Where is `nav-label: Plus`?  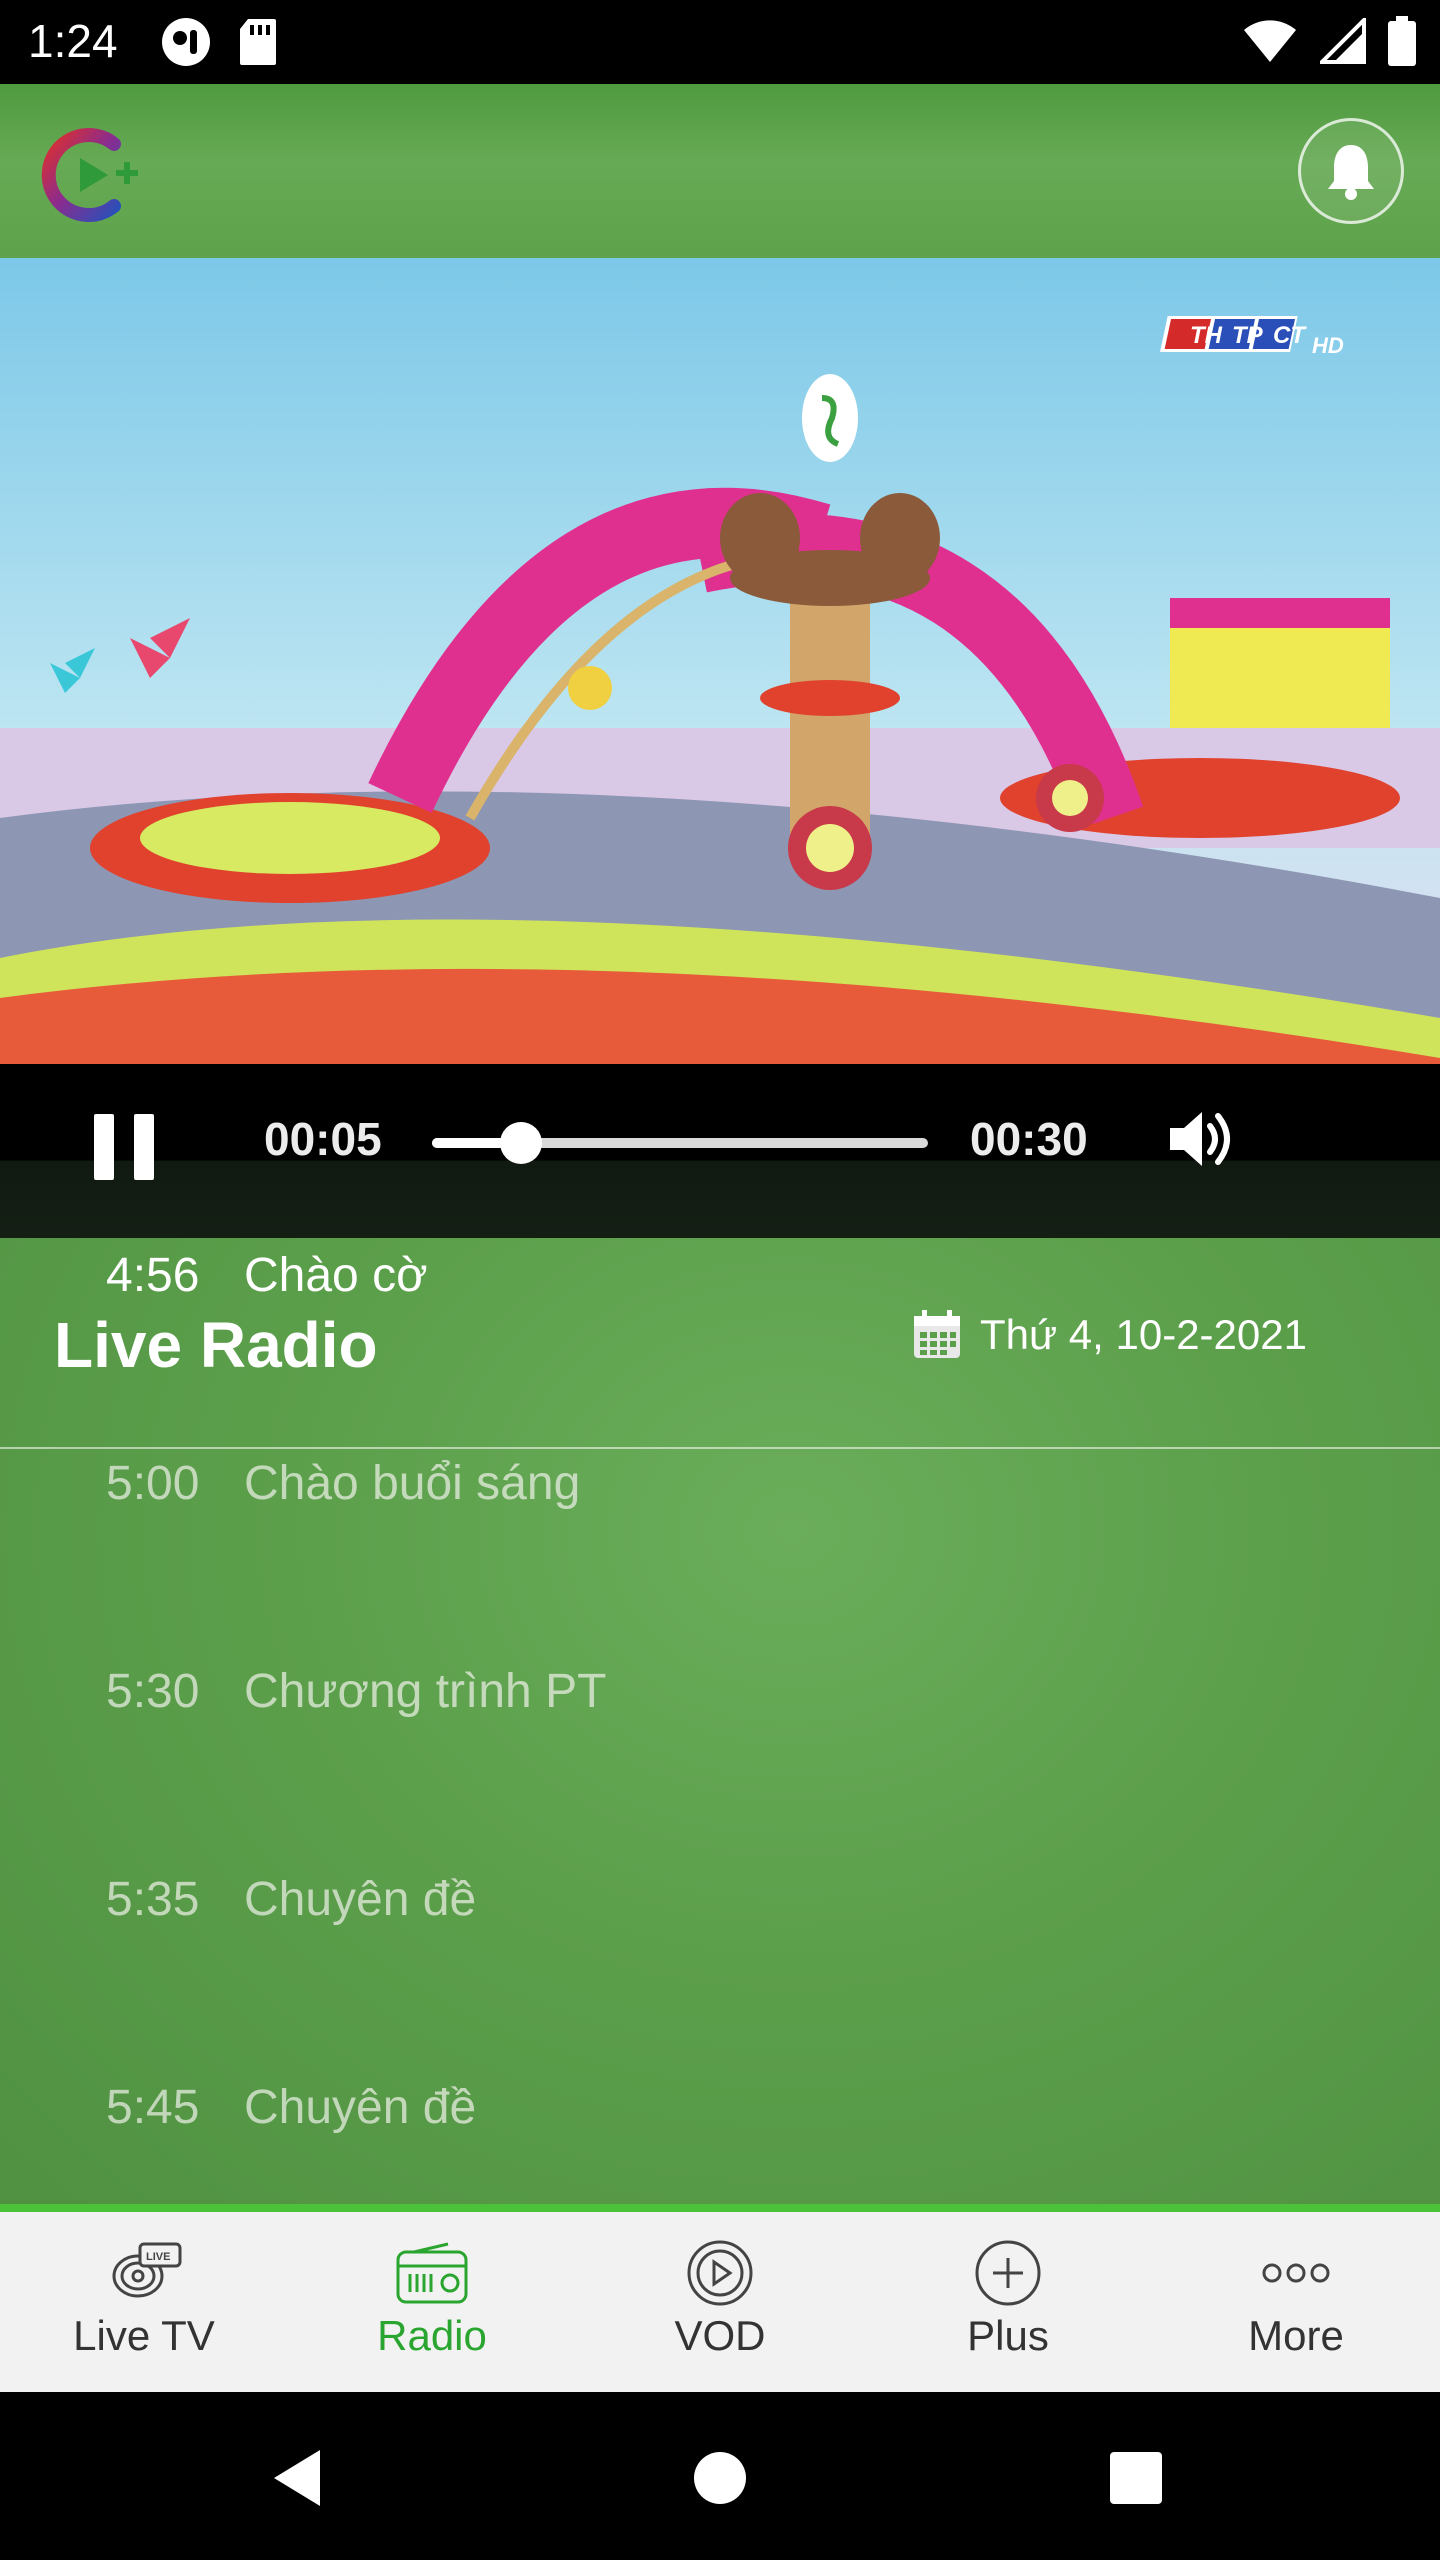 nav-label: Plus is located at coordinates (1008, 2335).